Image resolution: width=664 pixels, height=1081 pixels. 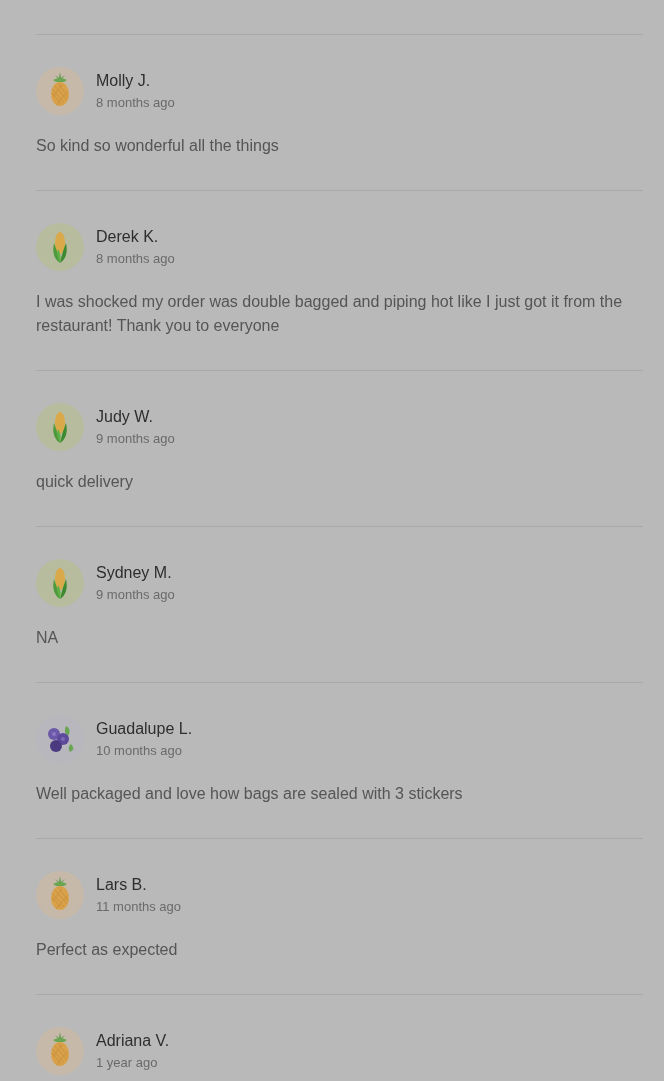 I want to click on review-text: I was shocked my order was double bagged and piping hot like I just got it from the restaurant! Thank you to everyone, so click(x=330, y=314).